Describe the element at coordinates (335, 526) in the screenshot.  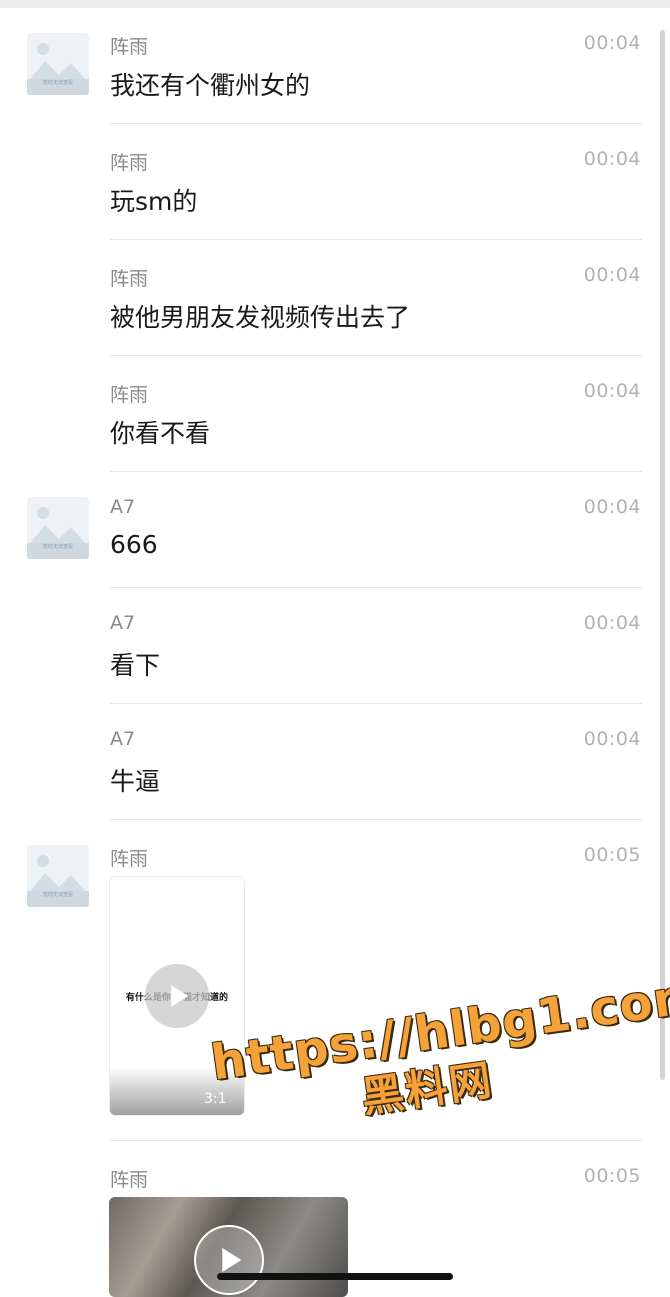
I see `message-item: 暂时无法查看 A7 00:04 666` at that location.